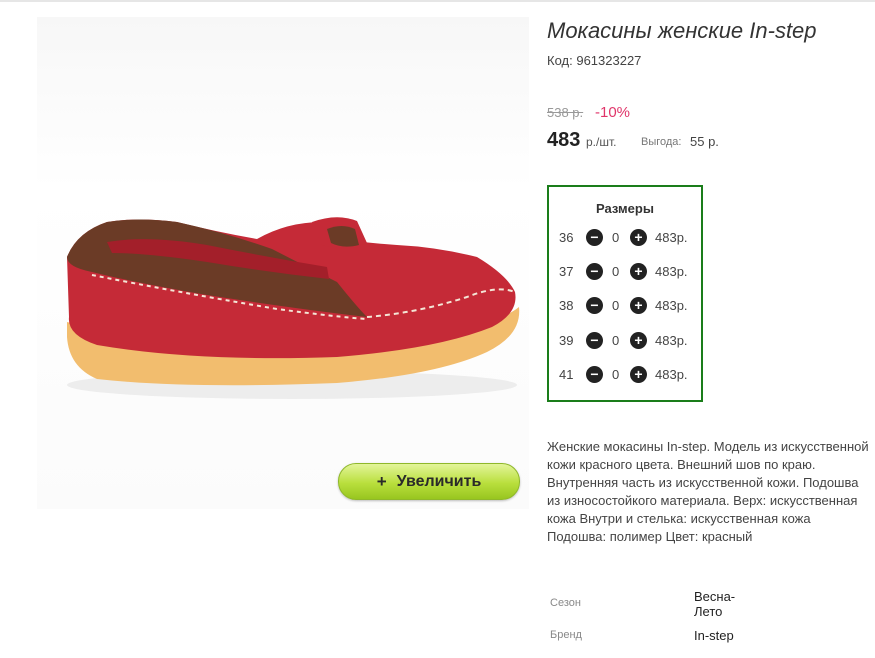 The image size is (875, 658). I want to click on spec-value-season: Весна-Лето, so click(715, 604).